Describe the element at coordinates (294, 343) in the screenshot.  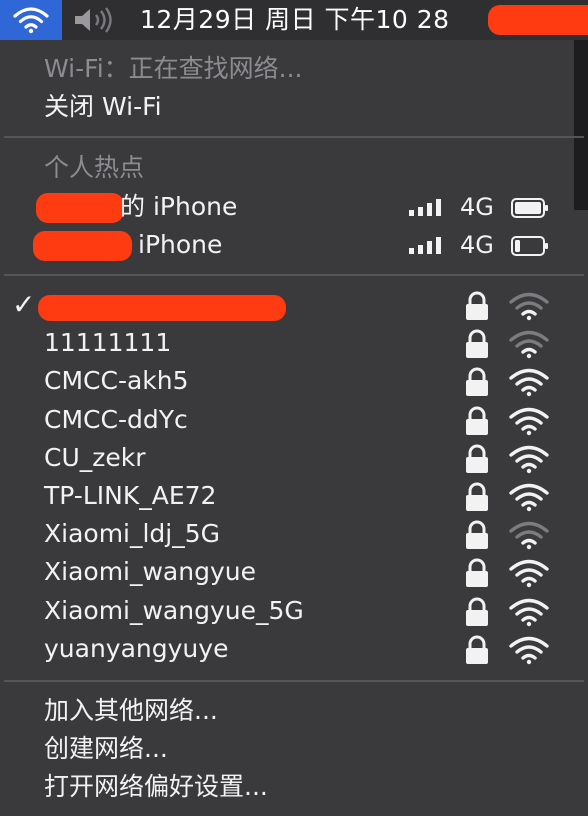
I see `network-item: 11111111` at that location.